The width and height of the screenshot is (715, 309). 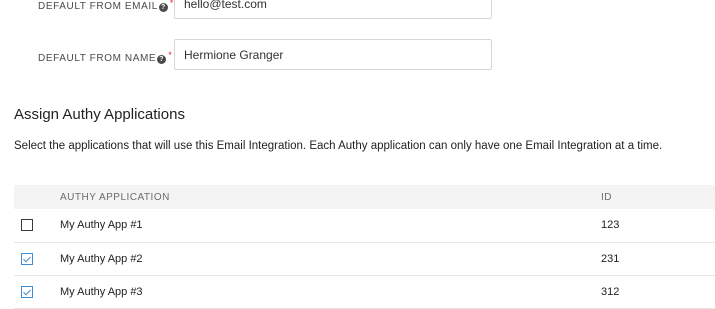 What do you see at coordinates (115, 197) in the screenshot?
I see `application-column-header: AUTHY APPLICATION` at bounding box center [115, 197].